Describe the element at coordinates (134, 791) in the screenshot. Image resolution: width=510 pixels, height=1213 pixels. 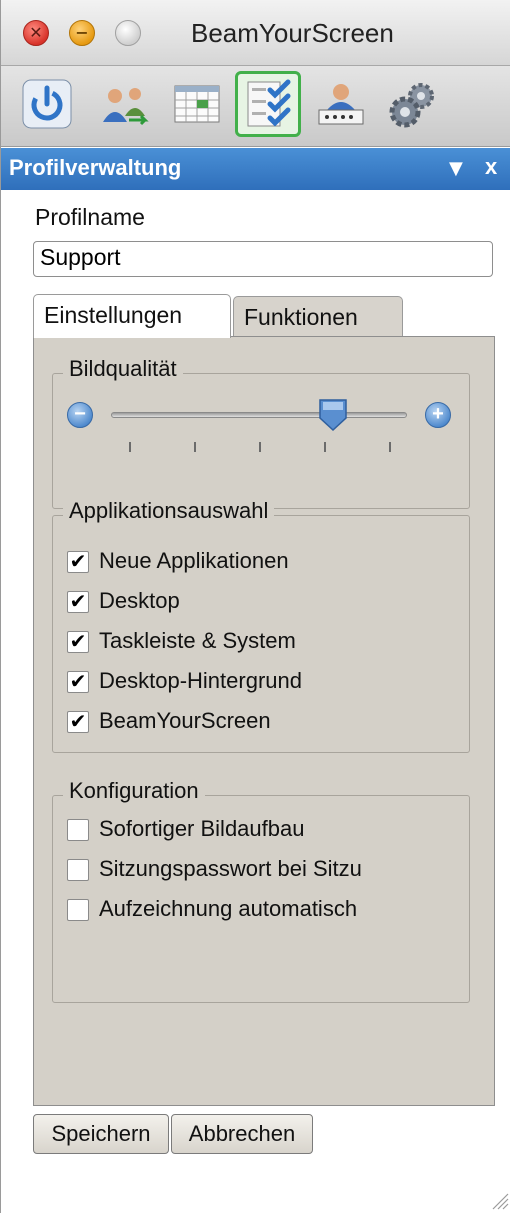
I see `configuration-title: Konfiguration` at that location.